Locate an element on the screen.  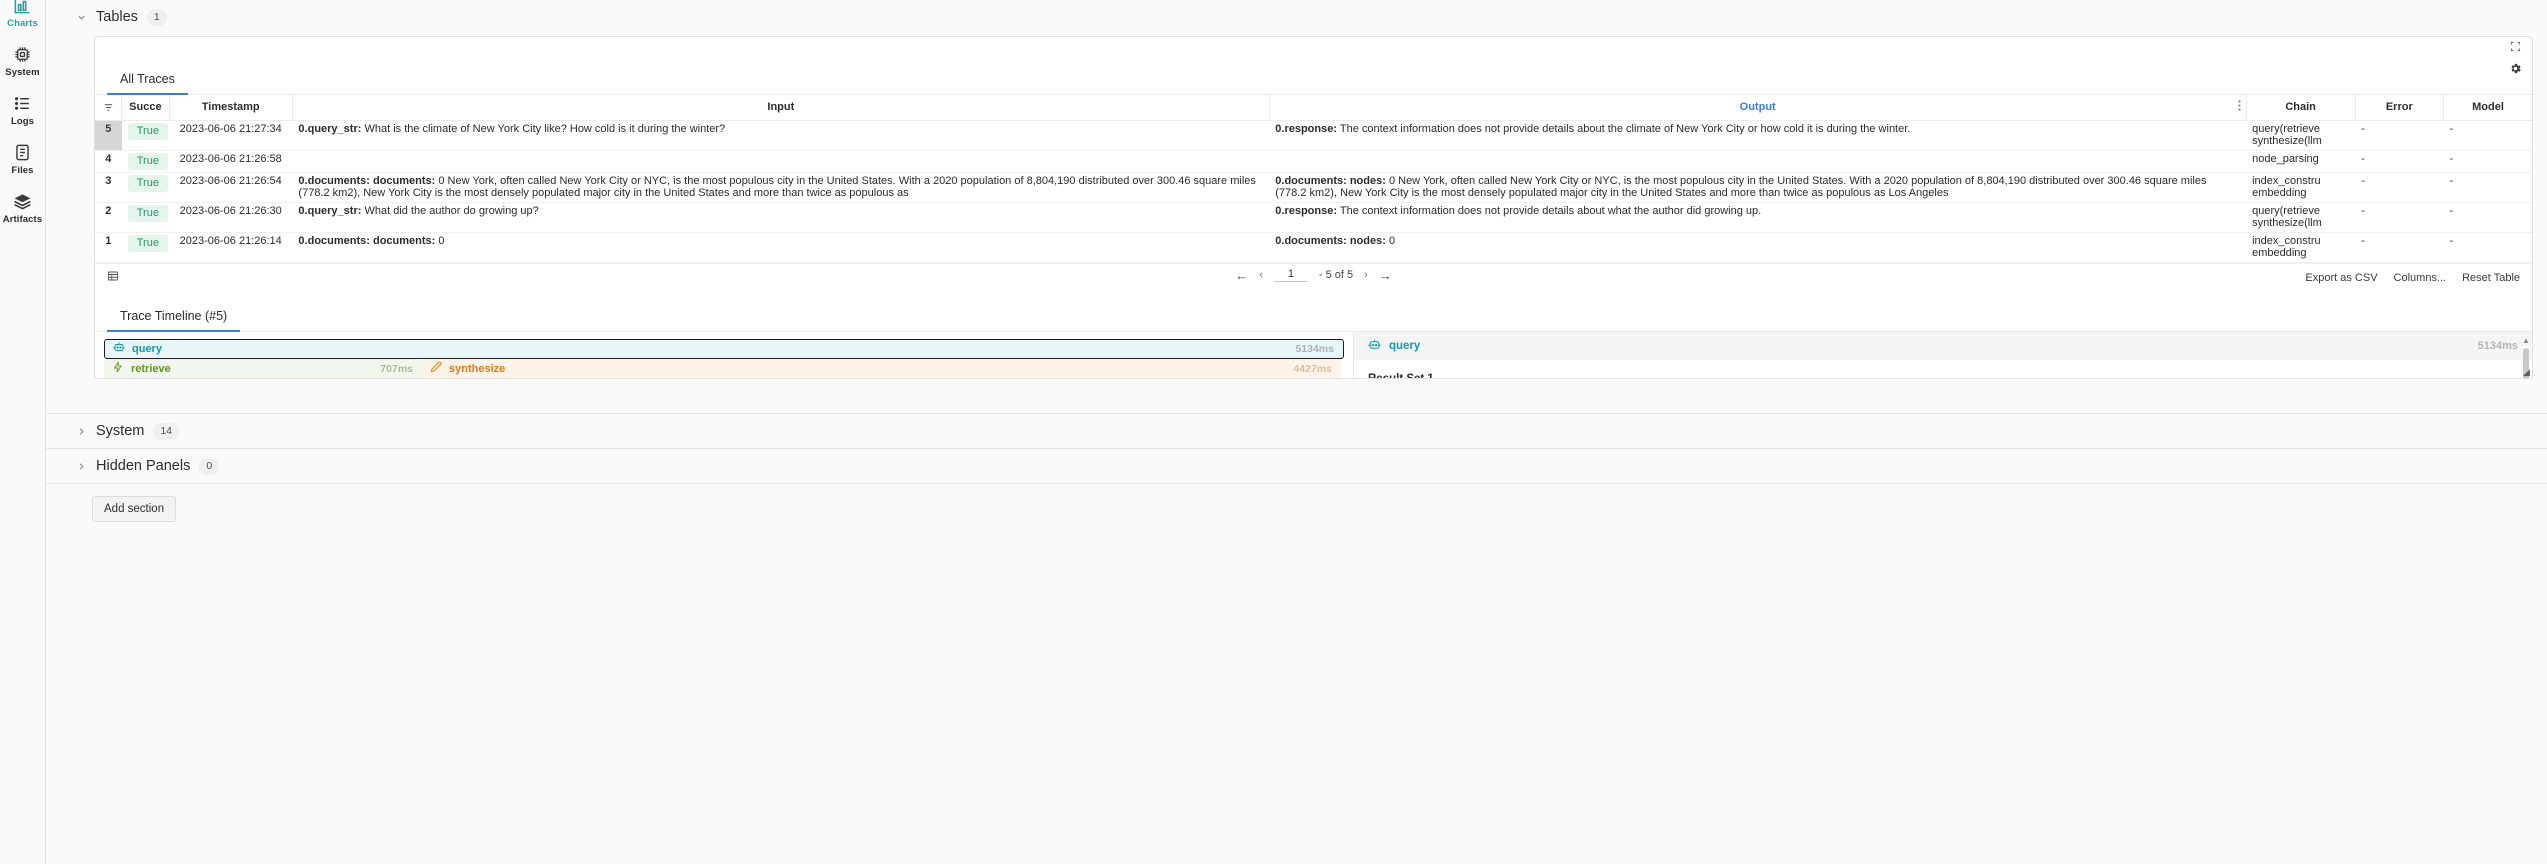
span-query: query 5134ms is located at coordinates (724, 348).